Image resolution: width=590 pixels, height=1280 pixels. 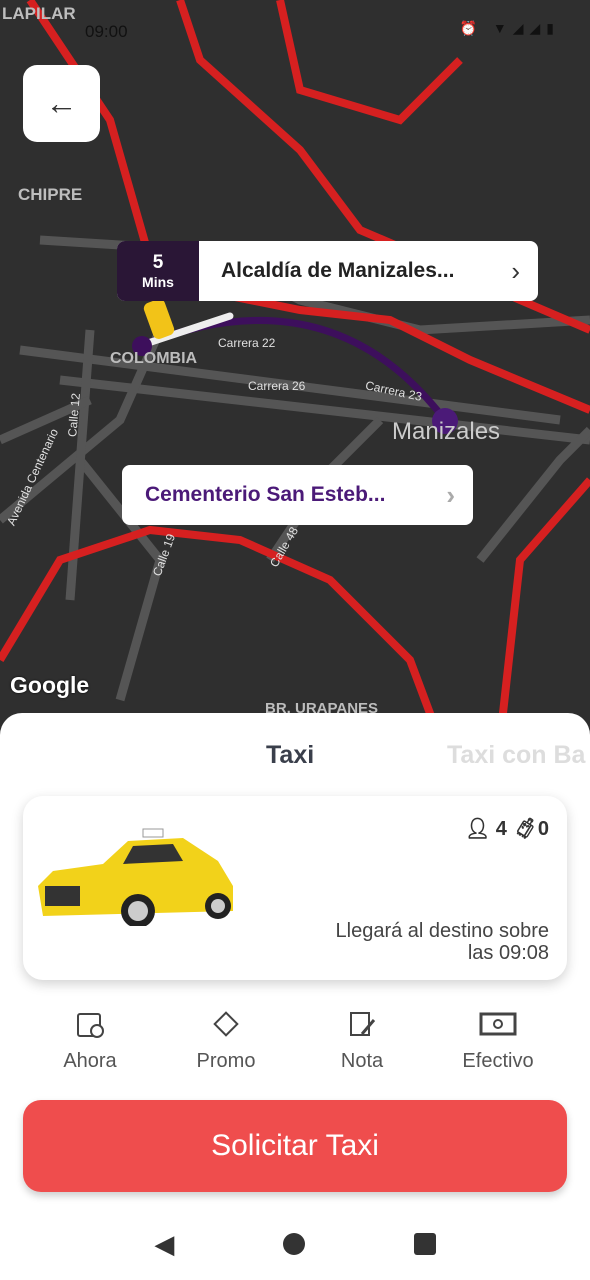 I want to click on eta-badge: 5 Mins, so click(x=158, y=271).